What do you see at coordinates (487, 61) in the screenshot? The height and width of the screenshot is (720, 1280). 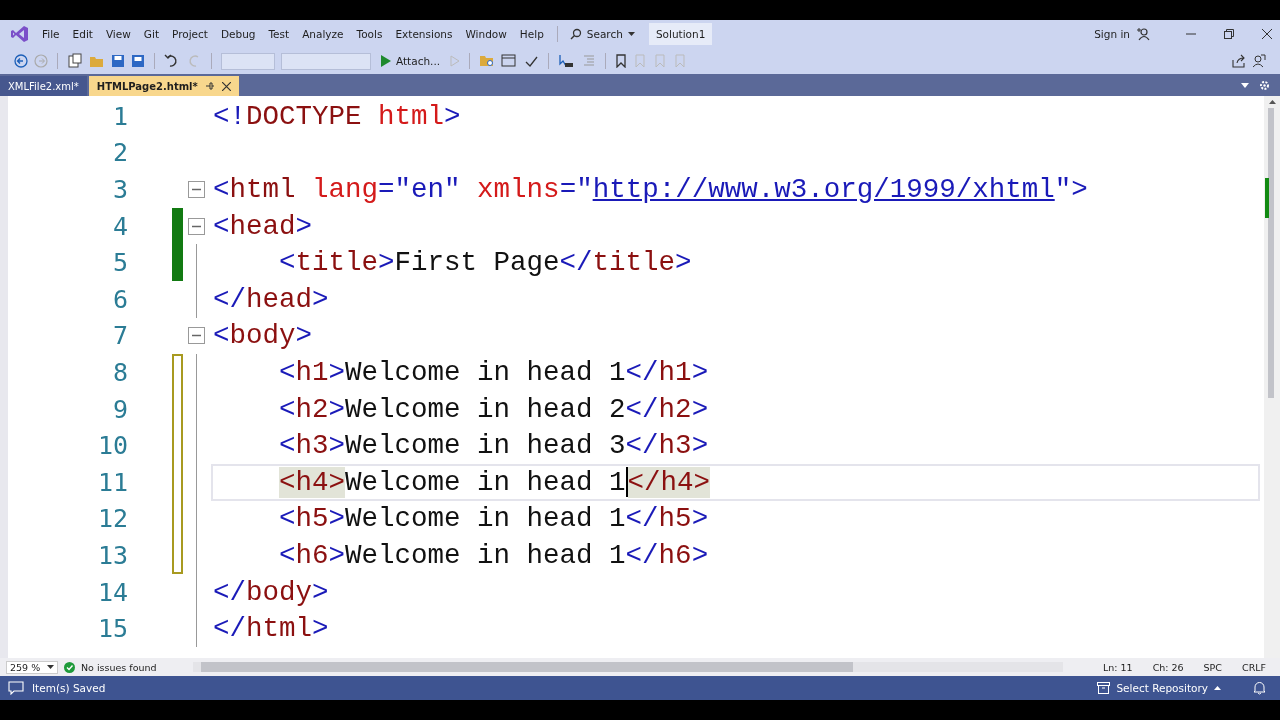 I see `folder-search-icon` at bounding box center [487, 61].